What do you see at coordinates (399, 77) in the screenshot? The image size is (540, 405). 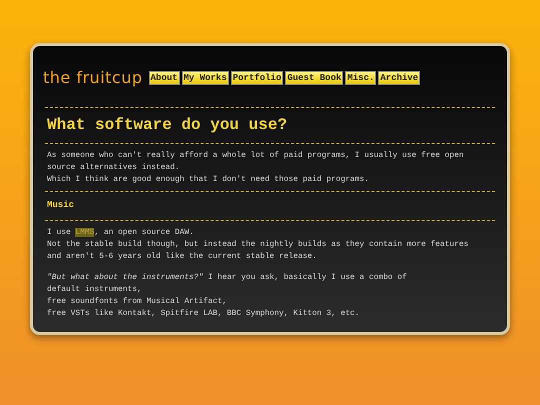 I see `nav-button: Archive` at bounding box center [399, 77].